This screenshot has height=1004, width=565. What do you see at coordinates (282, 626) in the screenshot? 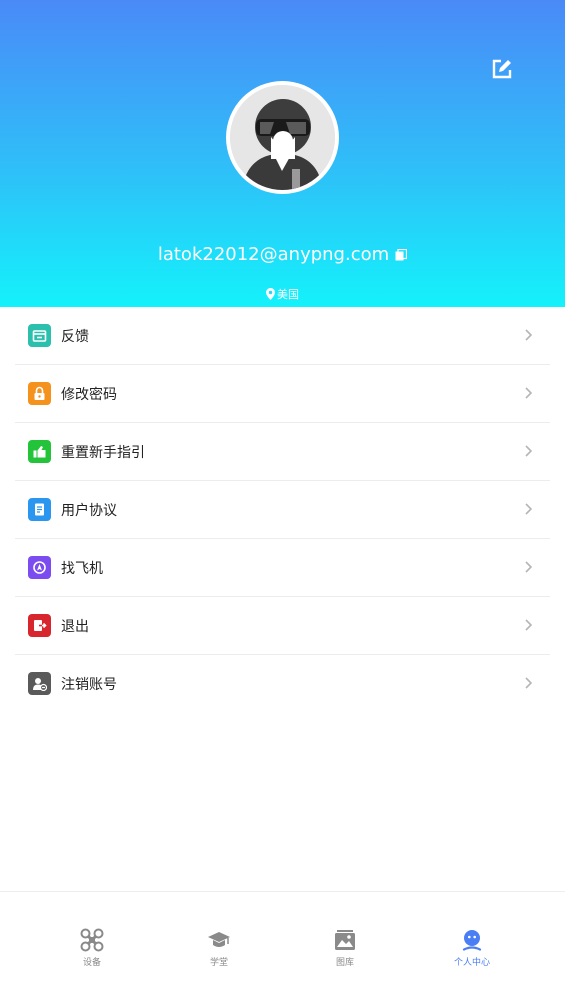
I see `menu-item-logout: 退出` at bounding box center [282, 626].